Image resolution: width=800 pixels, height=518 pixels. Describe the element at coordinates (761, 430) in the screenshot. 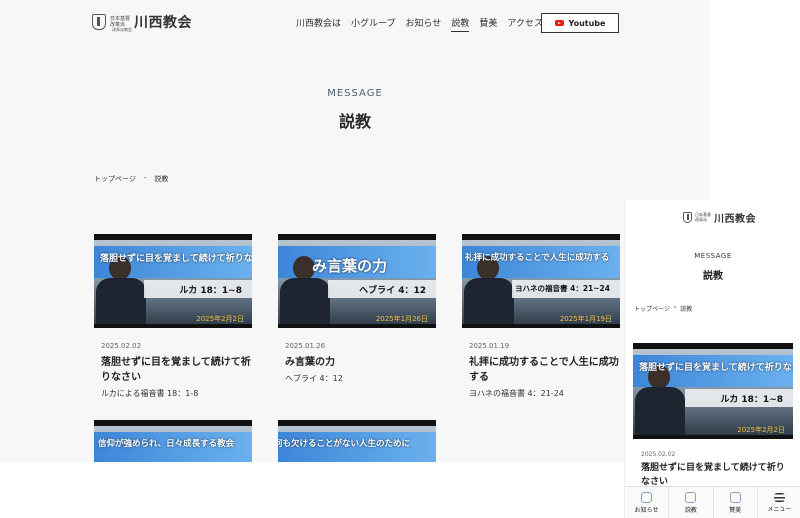

I see `mobile-thumbnail-date: 2025年2月2日` at that location.